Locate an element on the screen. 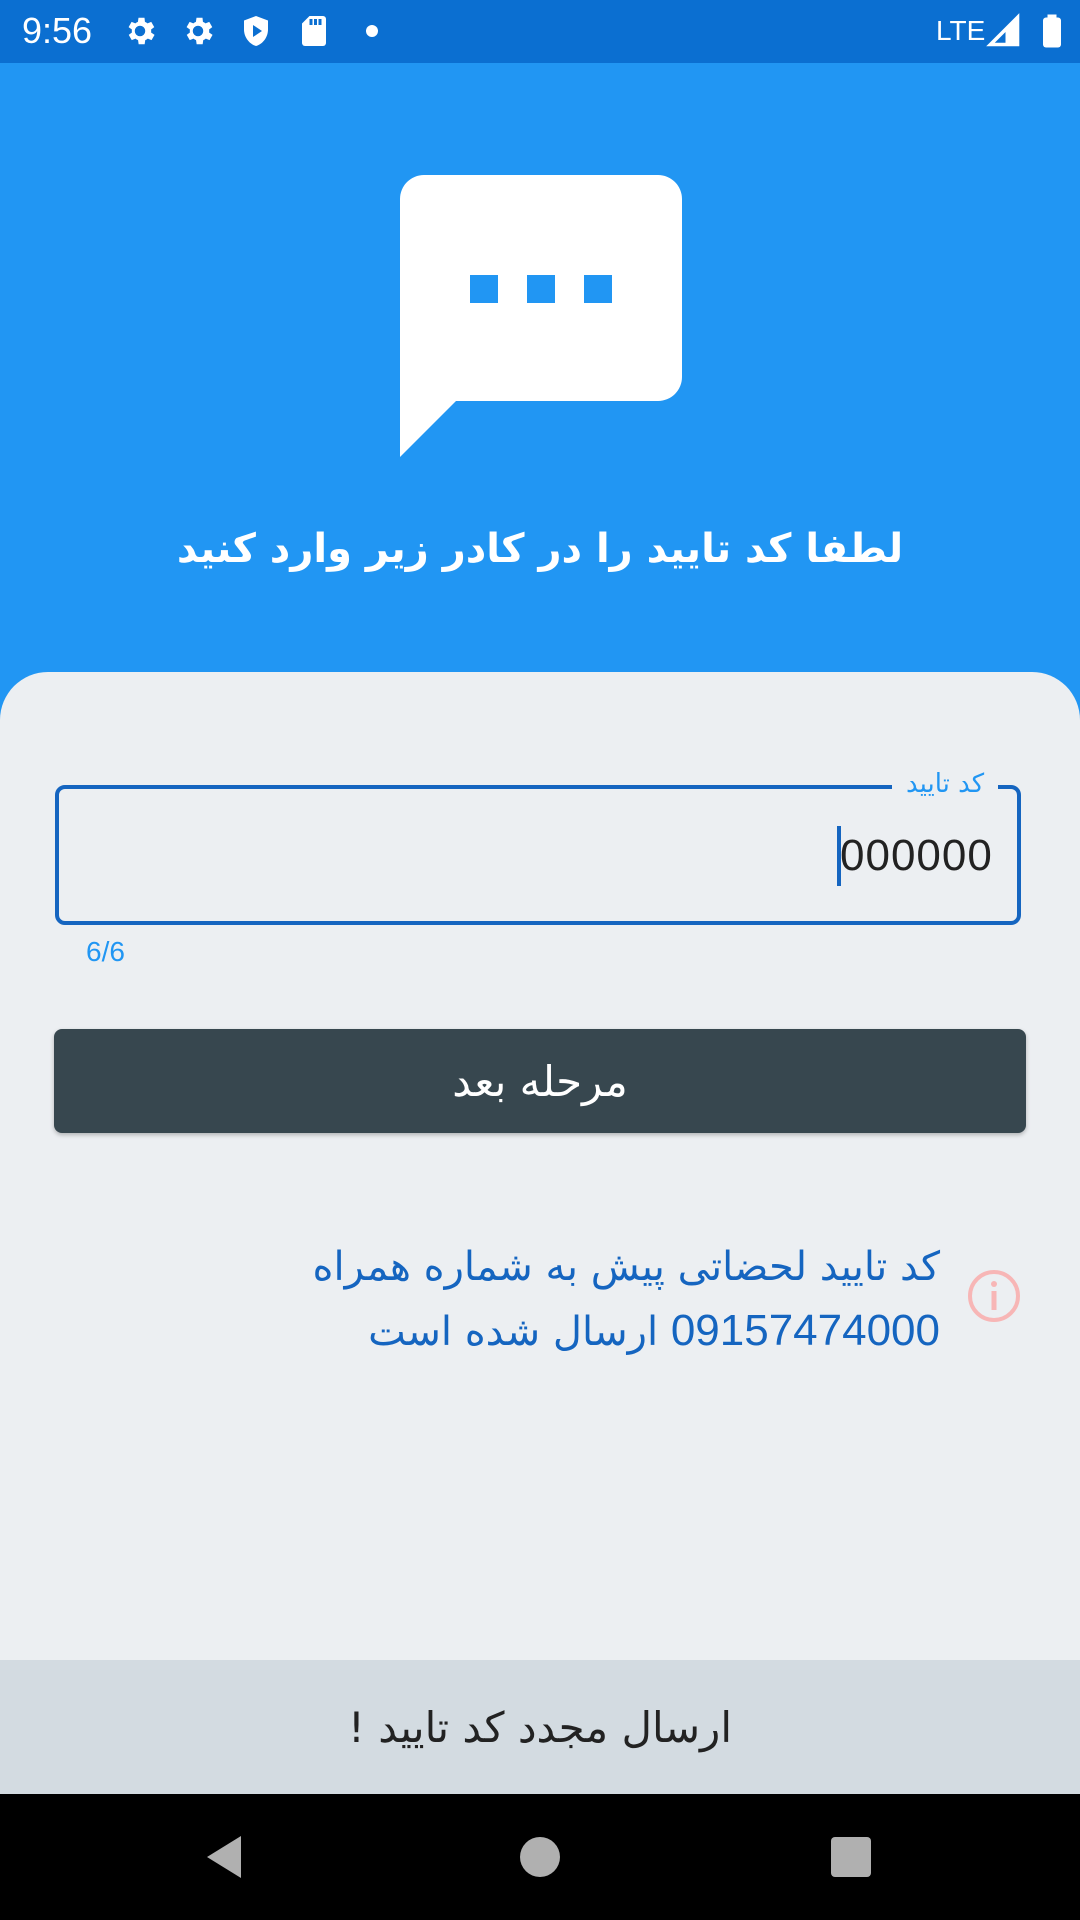  resend-code-button: ارسال مجدد کد تایید ! is located at coordinates (540, 1727).